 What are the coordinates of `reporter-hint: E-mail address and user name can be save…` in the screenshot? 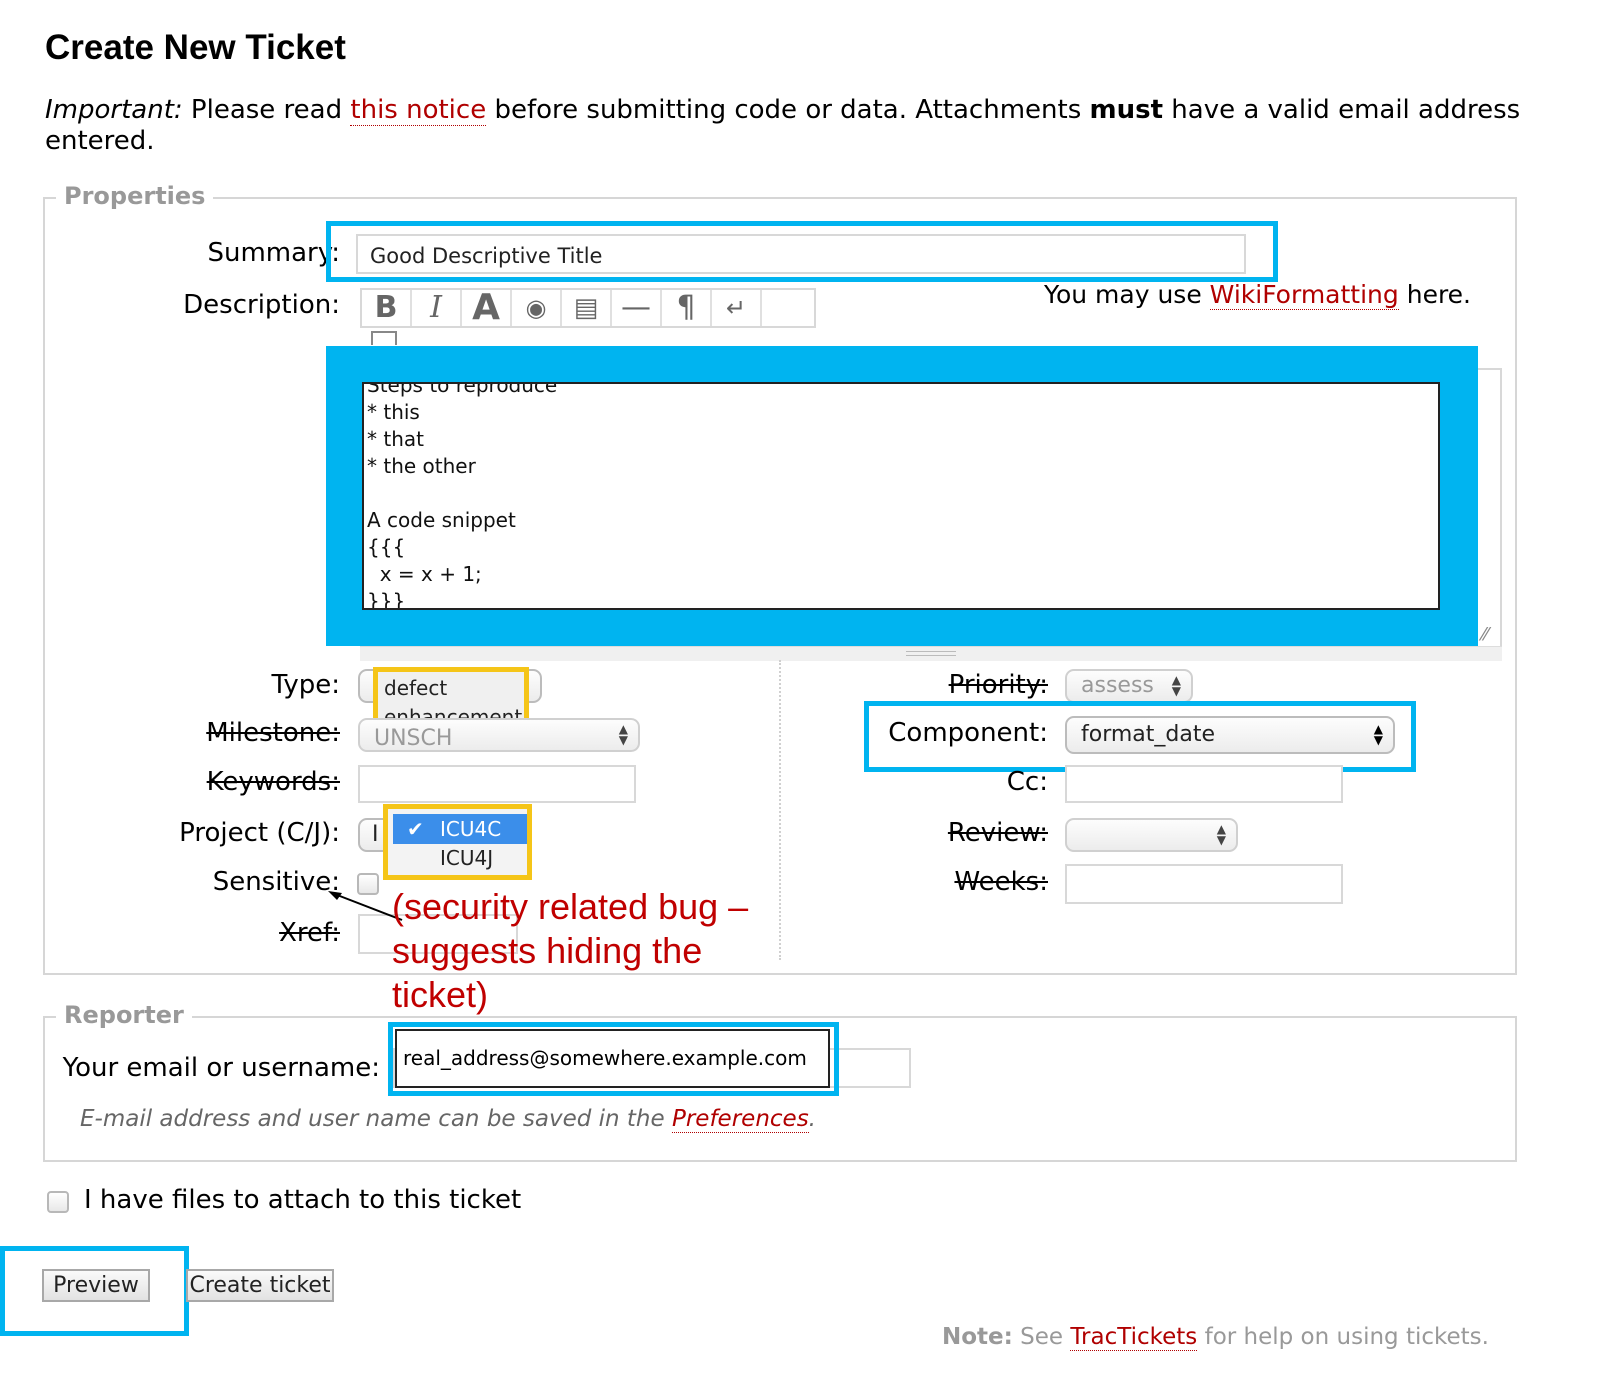 It's located at (448, 1119).